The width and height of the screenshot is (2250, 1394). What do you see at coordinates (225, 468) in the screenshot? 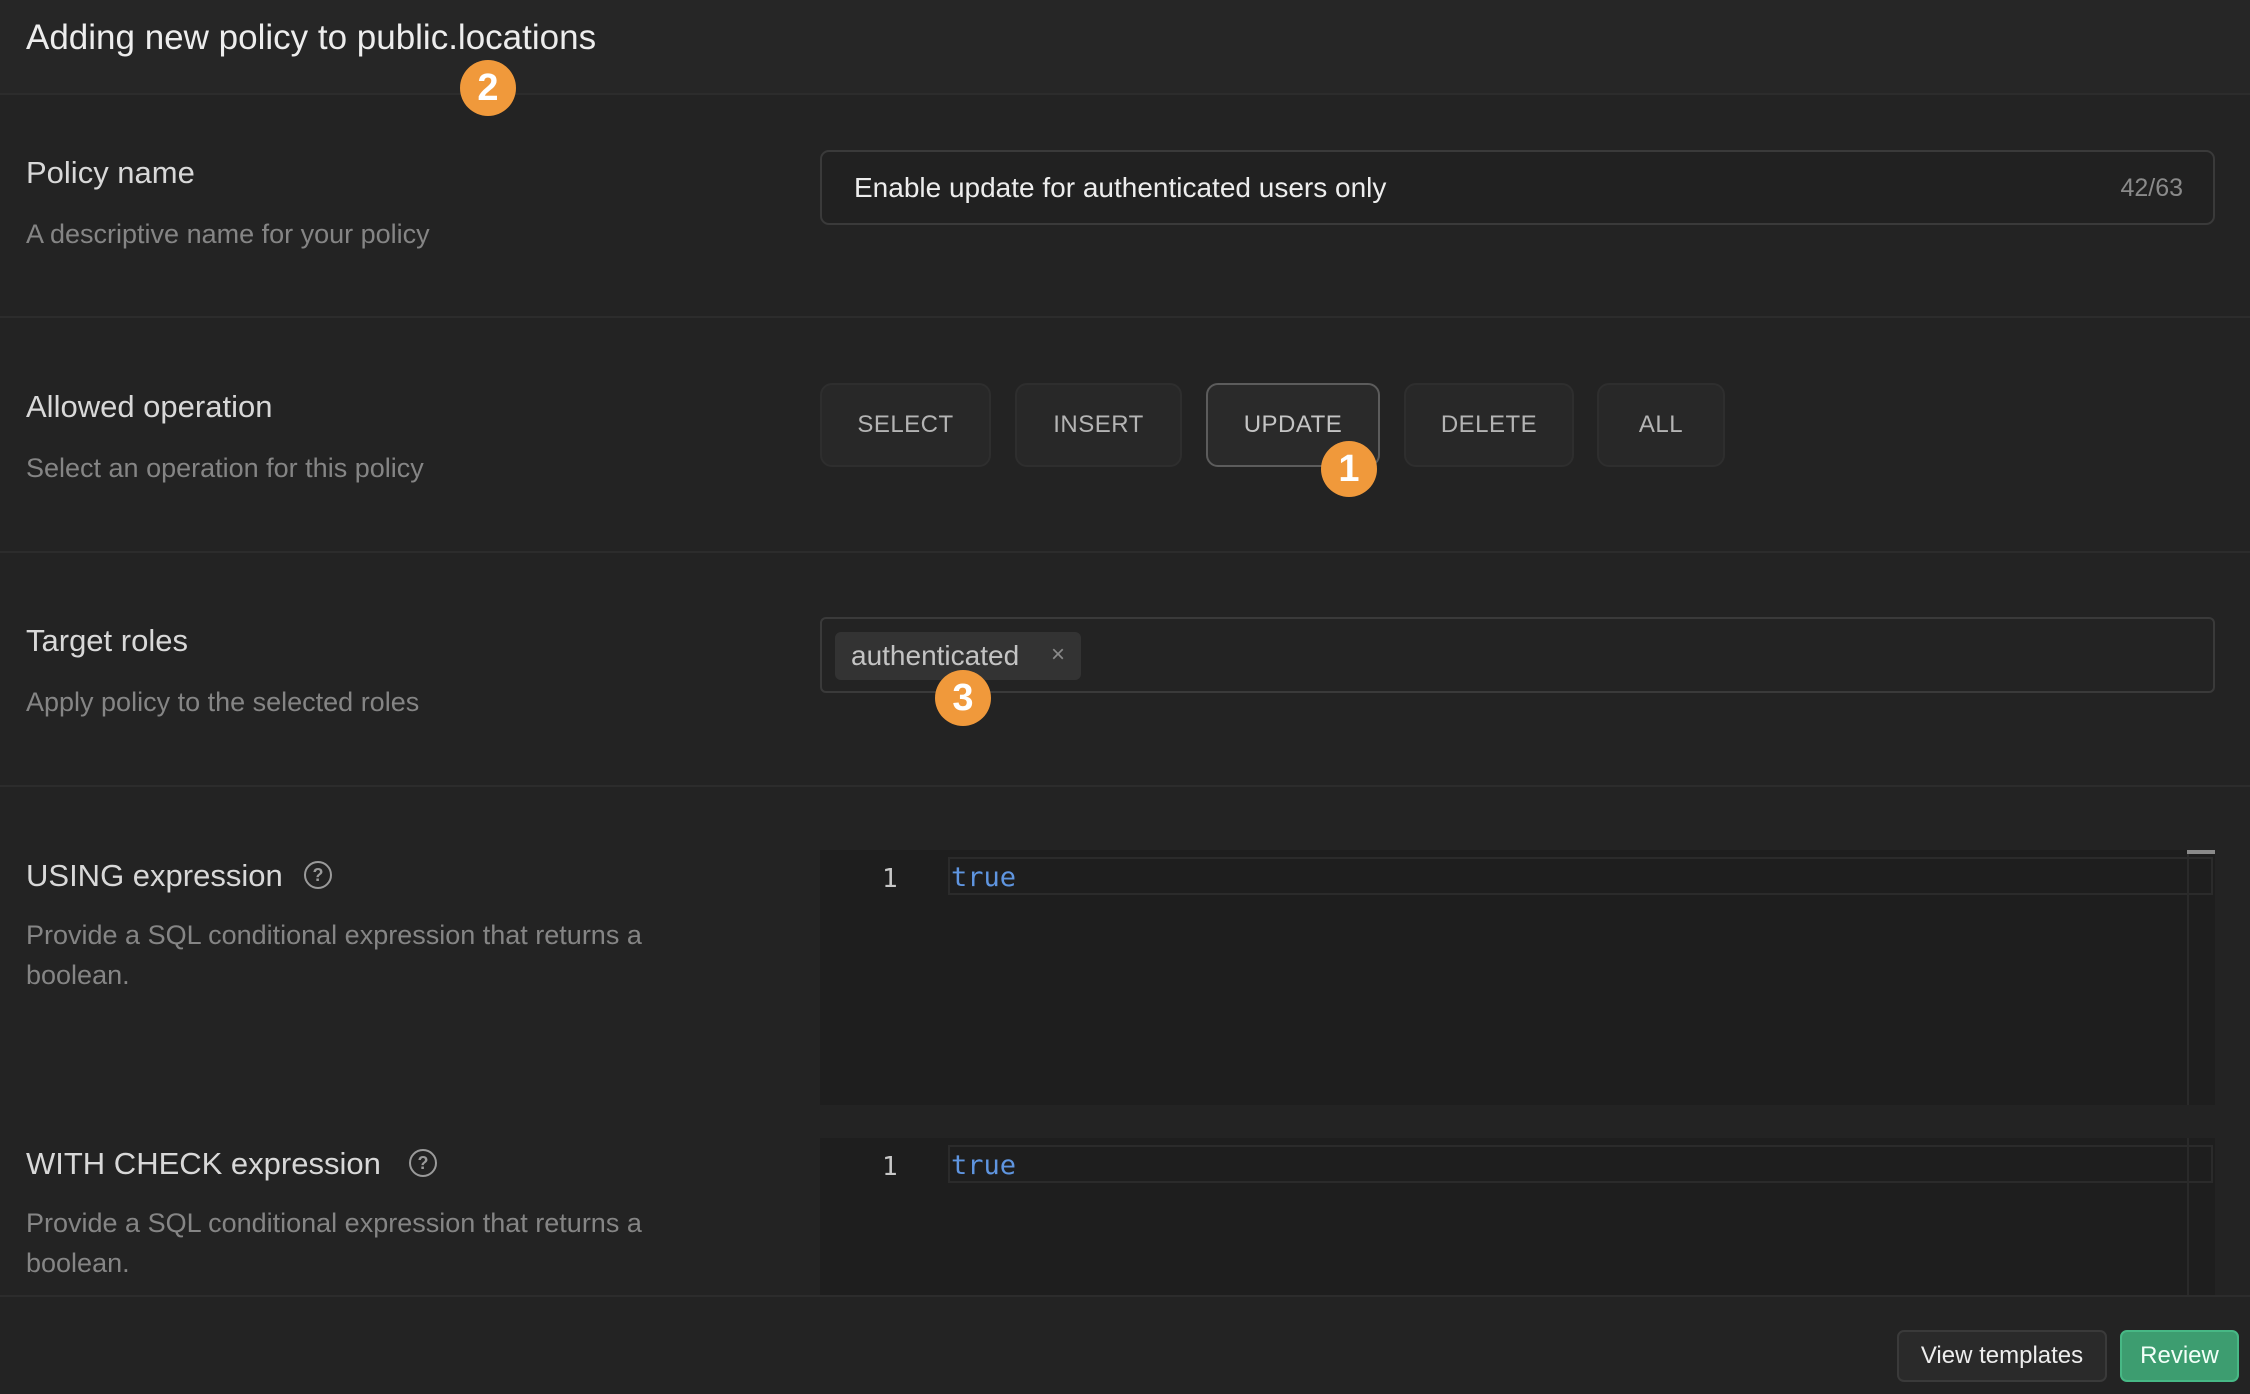
I see `allowed-operation-description: Select an operation for this policy` at bounding box center [225, 468].